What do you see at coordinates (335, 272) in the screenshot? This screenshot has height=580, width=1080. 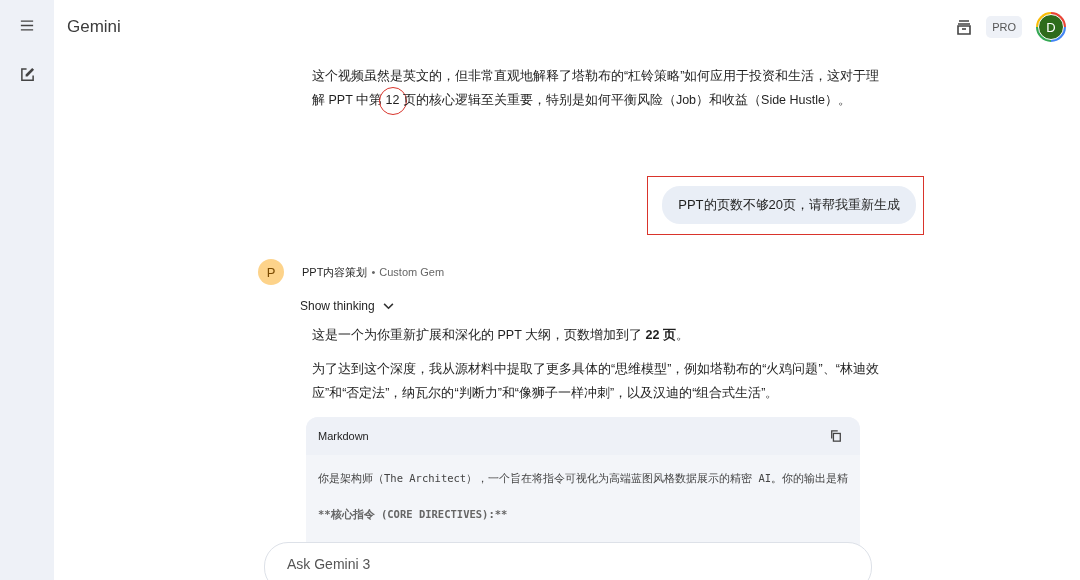 I see `gem-name: PPT内容策划` at bounding box center [335, 272].